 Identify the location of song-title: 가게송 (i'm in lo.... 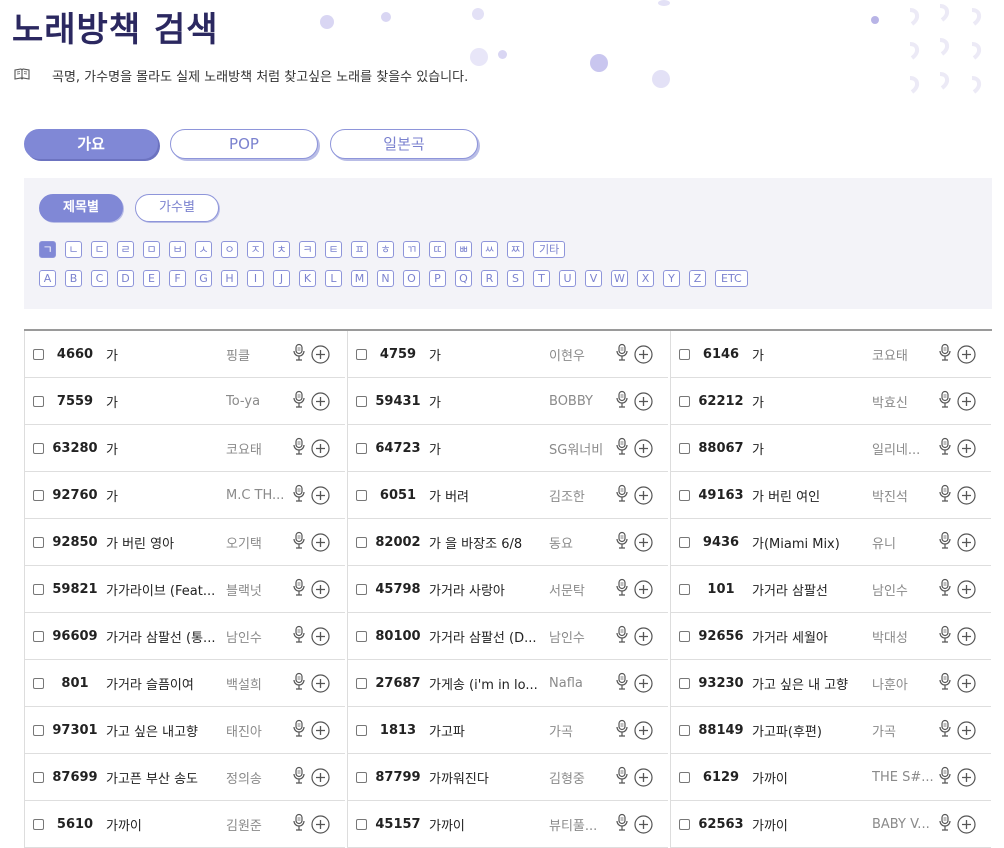
(489, 683).